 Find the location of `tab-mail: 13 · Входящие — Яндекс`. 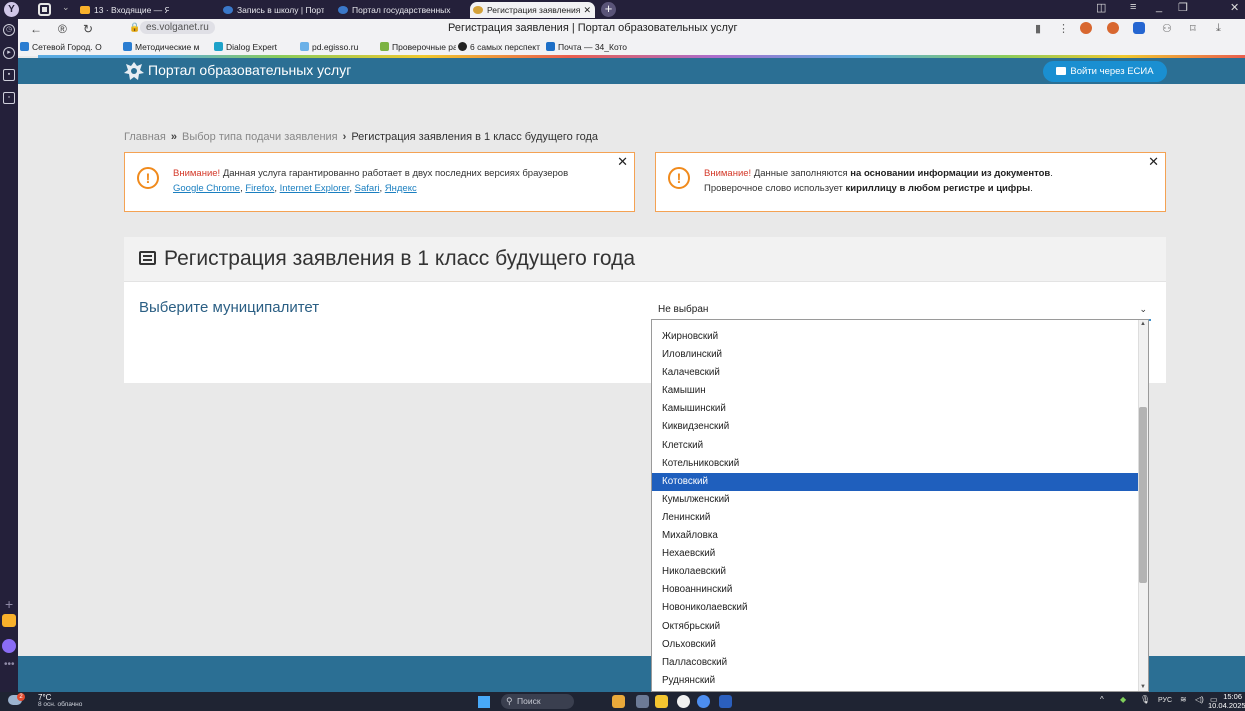

tab-mail: 13 · Входящие — Яндекс is located at coordinates (123, 10).